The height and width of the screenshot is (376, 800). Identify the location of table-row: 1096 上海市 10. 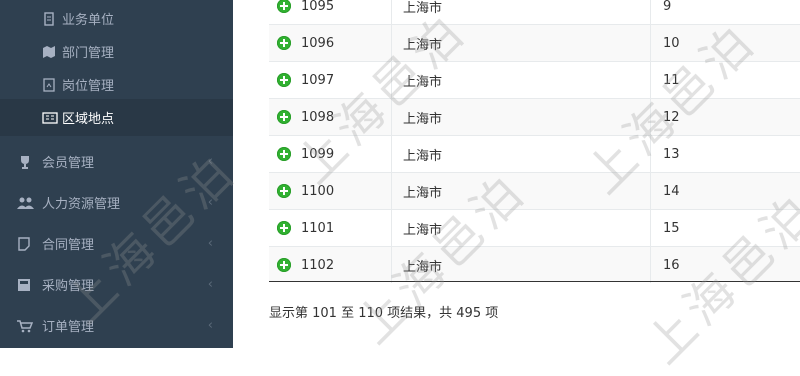
(534, 42).